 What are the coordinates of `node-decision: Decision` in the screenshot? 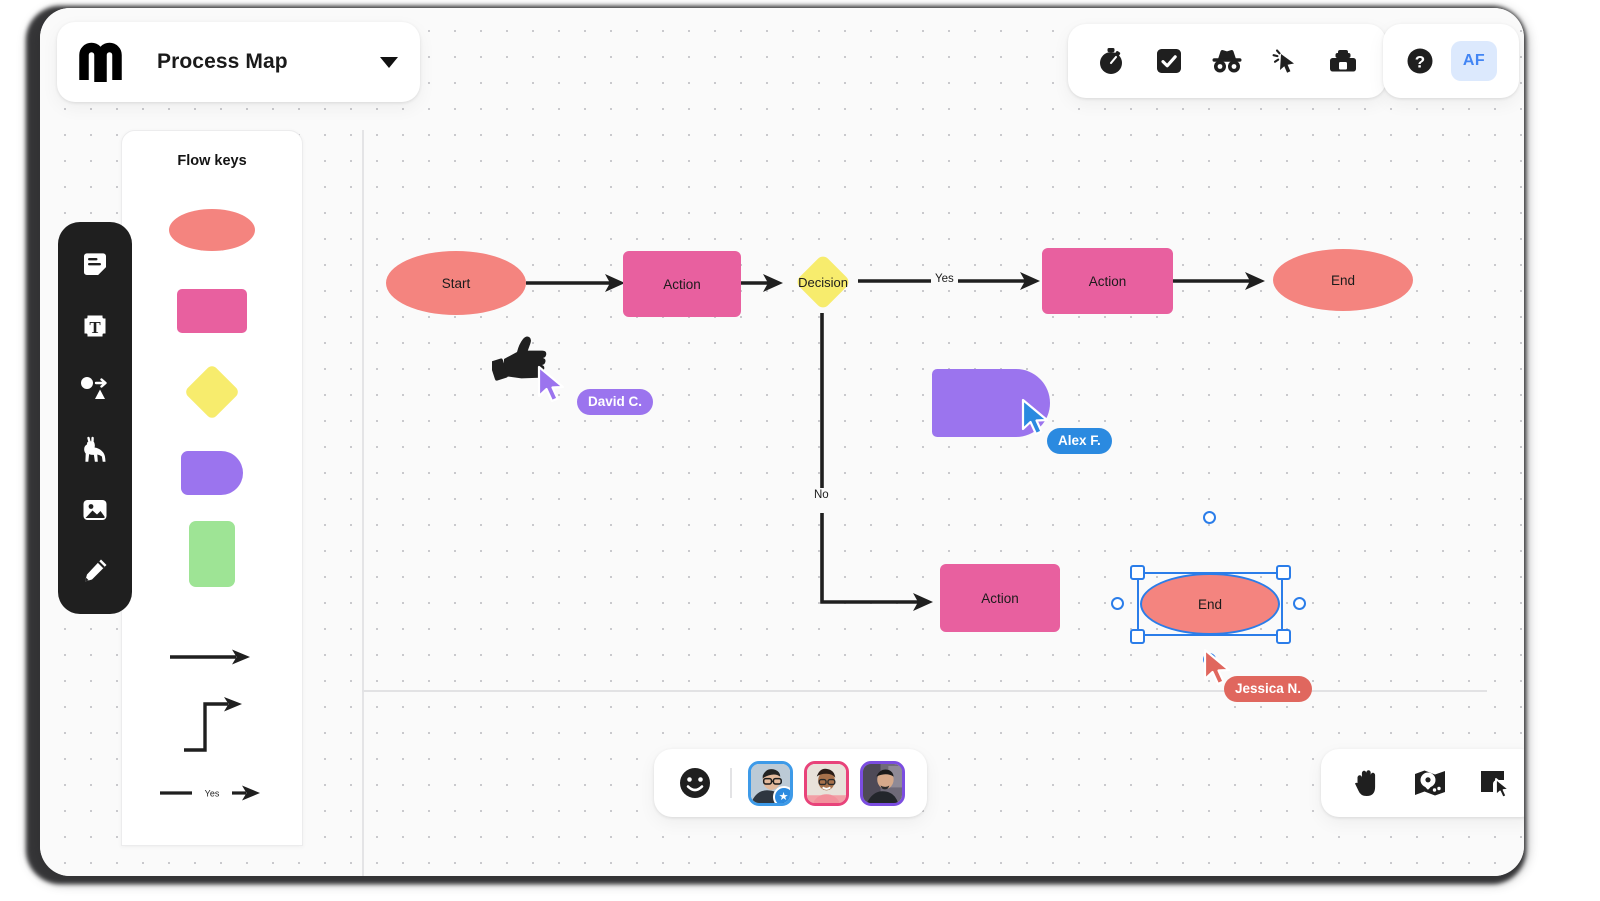 It's located at (823, 282).